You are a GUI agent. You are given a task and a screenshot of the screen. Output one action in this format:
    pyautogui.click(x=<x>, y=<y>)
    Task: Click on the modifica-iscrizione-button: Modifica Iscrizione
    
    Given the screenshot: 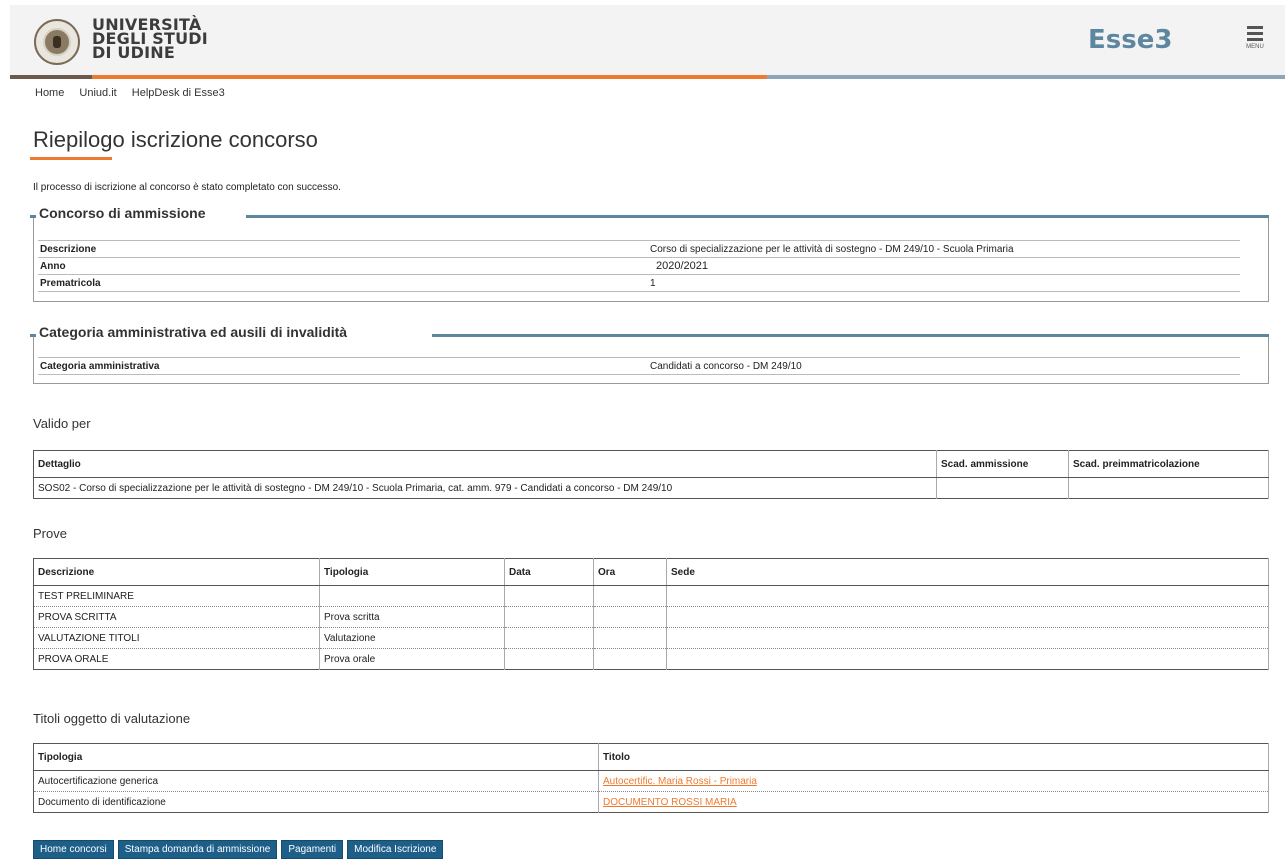 What is the action you would take?
    pyautogui.click(x=395, y=849)
    